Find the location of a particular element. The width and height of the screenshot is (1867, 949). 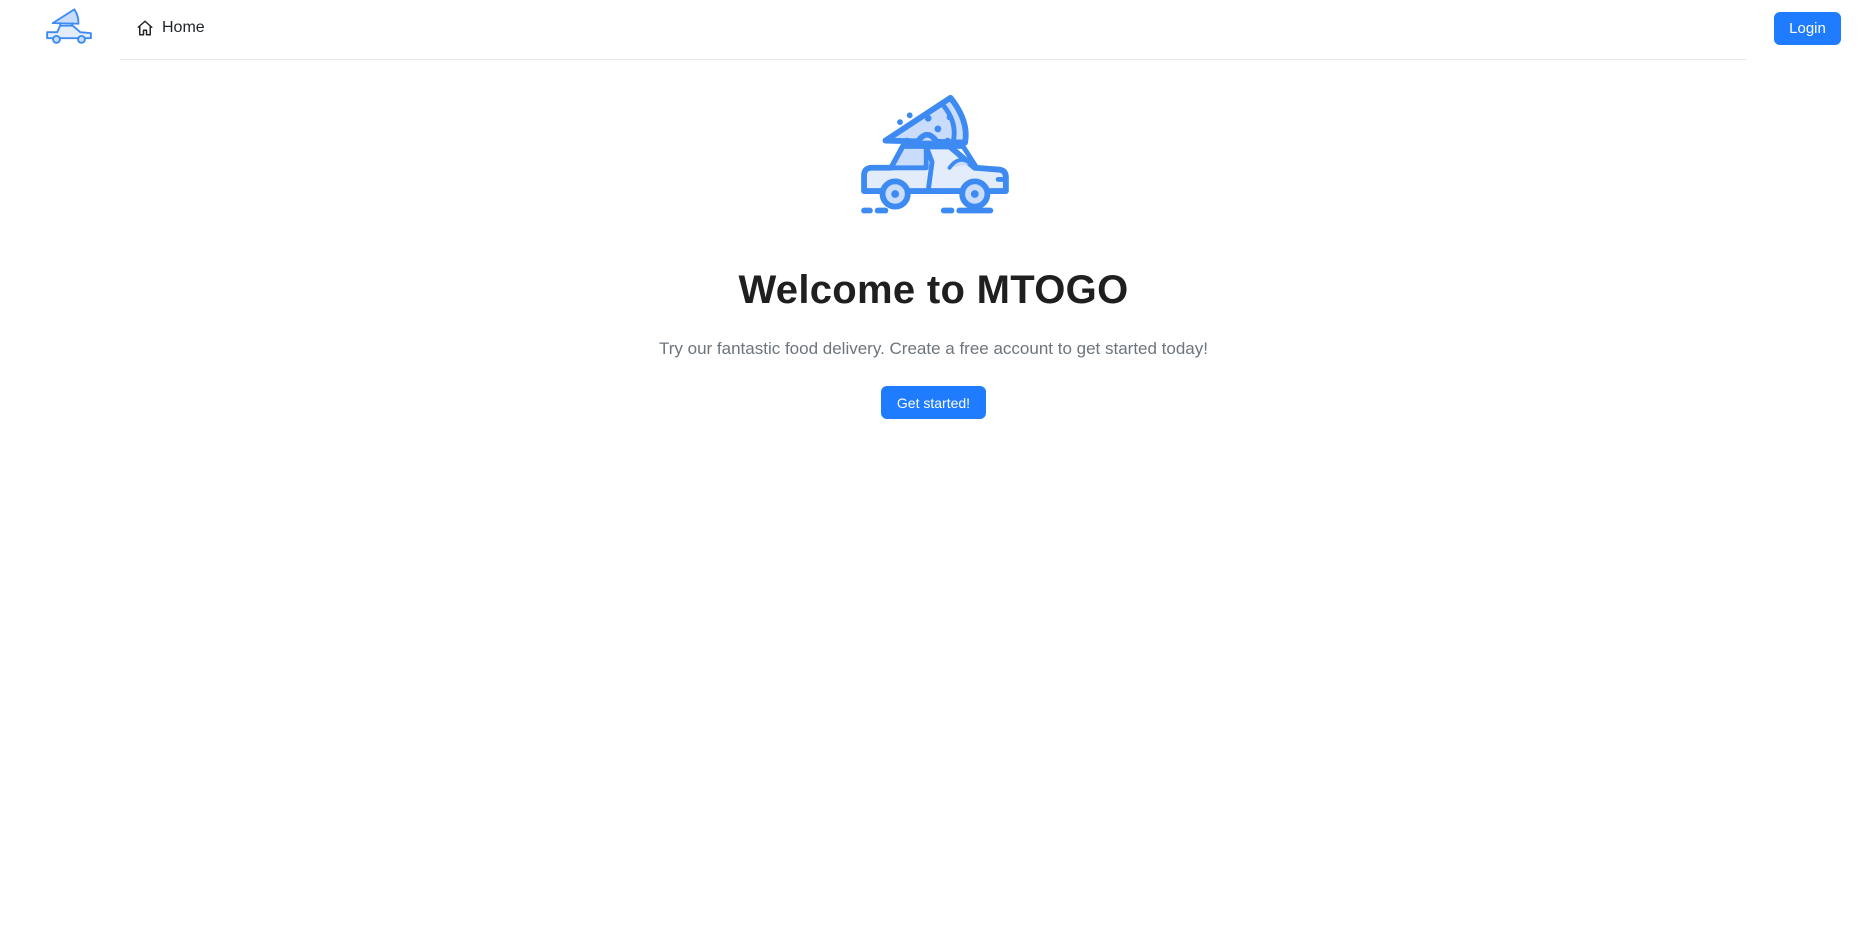

nav-home-label: Home is located at coordinates (183, 27).